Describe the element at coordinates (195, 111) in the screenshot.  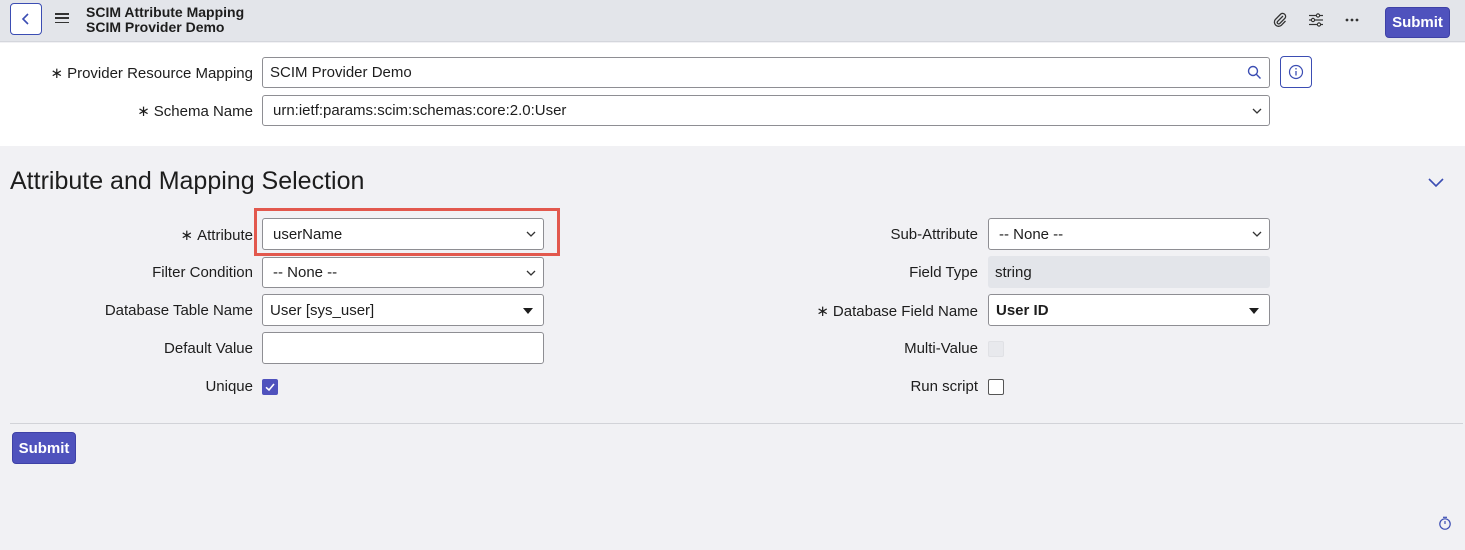
I see `schema-name-label: ∗ Schema Name` at that location.